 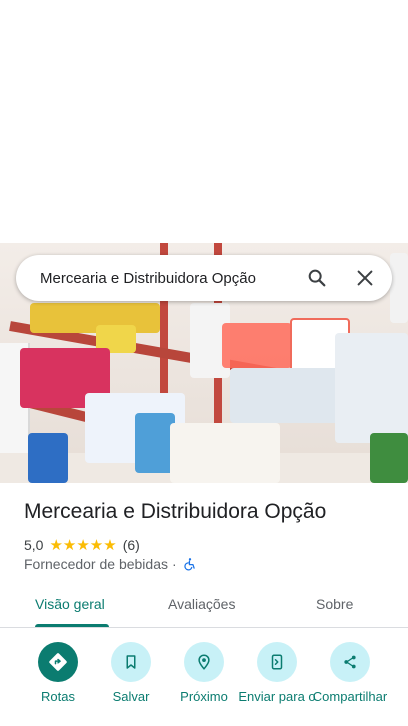 What do you see at coordinates (131, 696) in the screenshot?
I see `save-label: Salvar` at bounding box center [131, 696].